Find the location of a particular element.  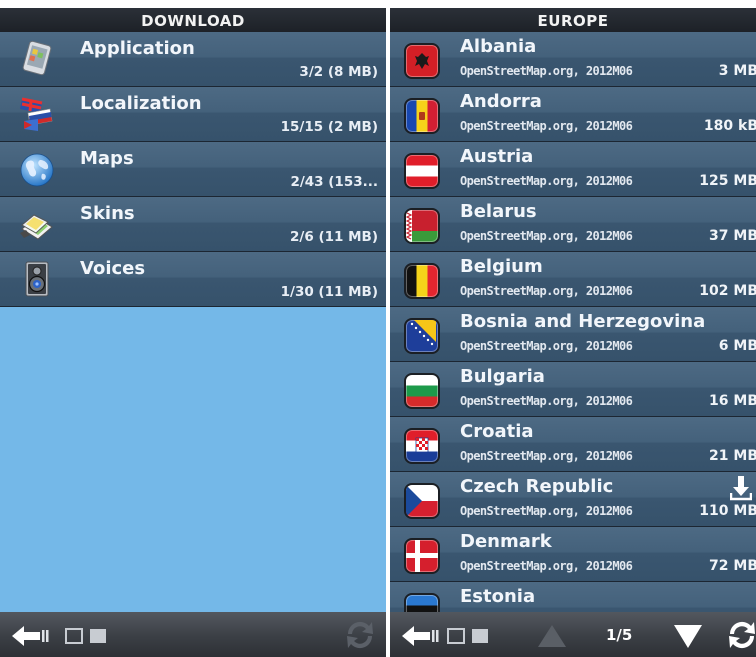

croatia-flag-icon is located at coordinates (422, 446).